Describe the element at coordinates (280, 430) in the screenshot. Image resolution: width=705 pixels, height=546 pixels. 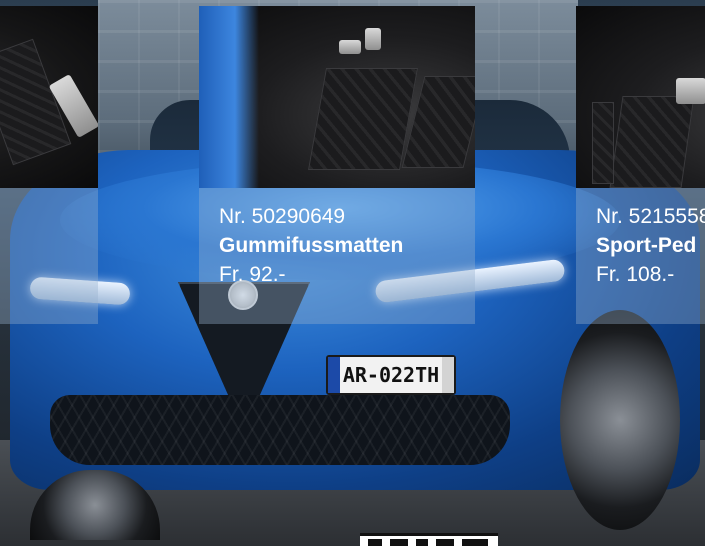
I see `car-lower-grille` at that location.